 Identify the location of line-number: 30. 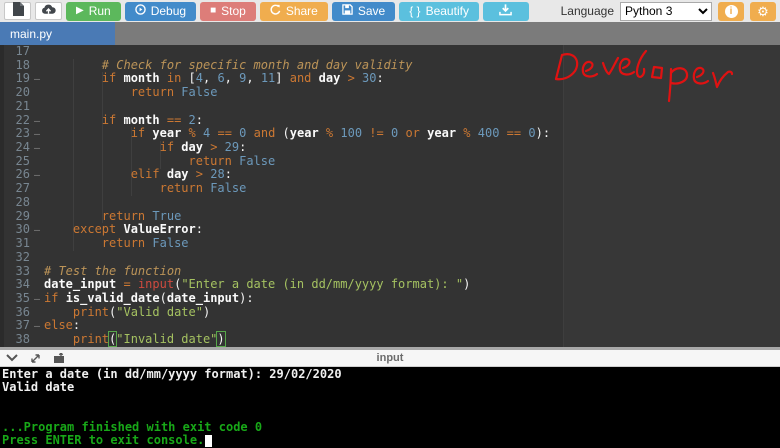
(15, 230).